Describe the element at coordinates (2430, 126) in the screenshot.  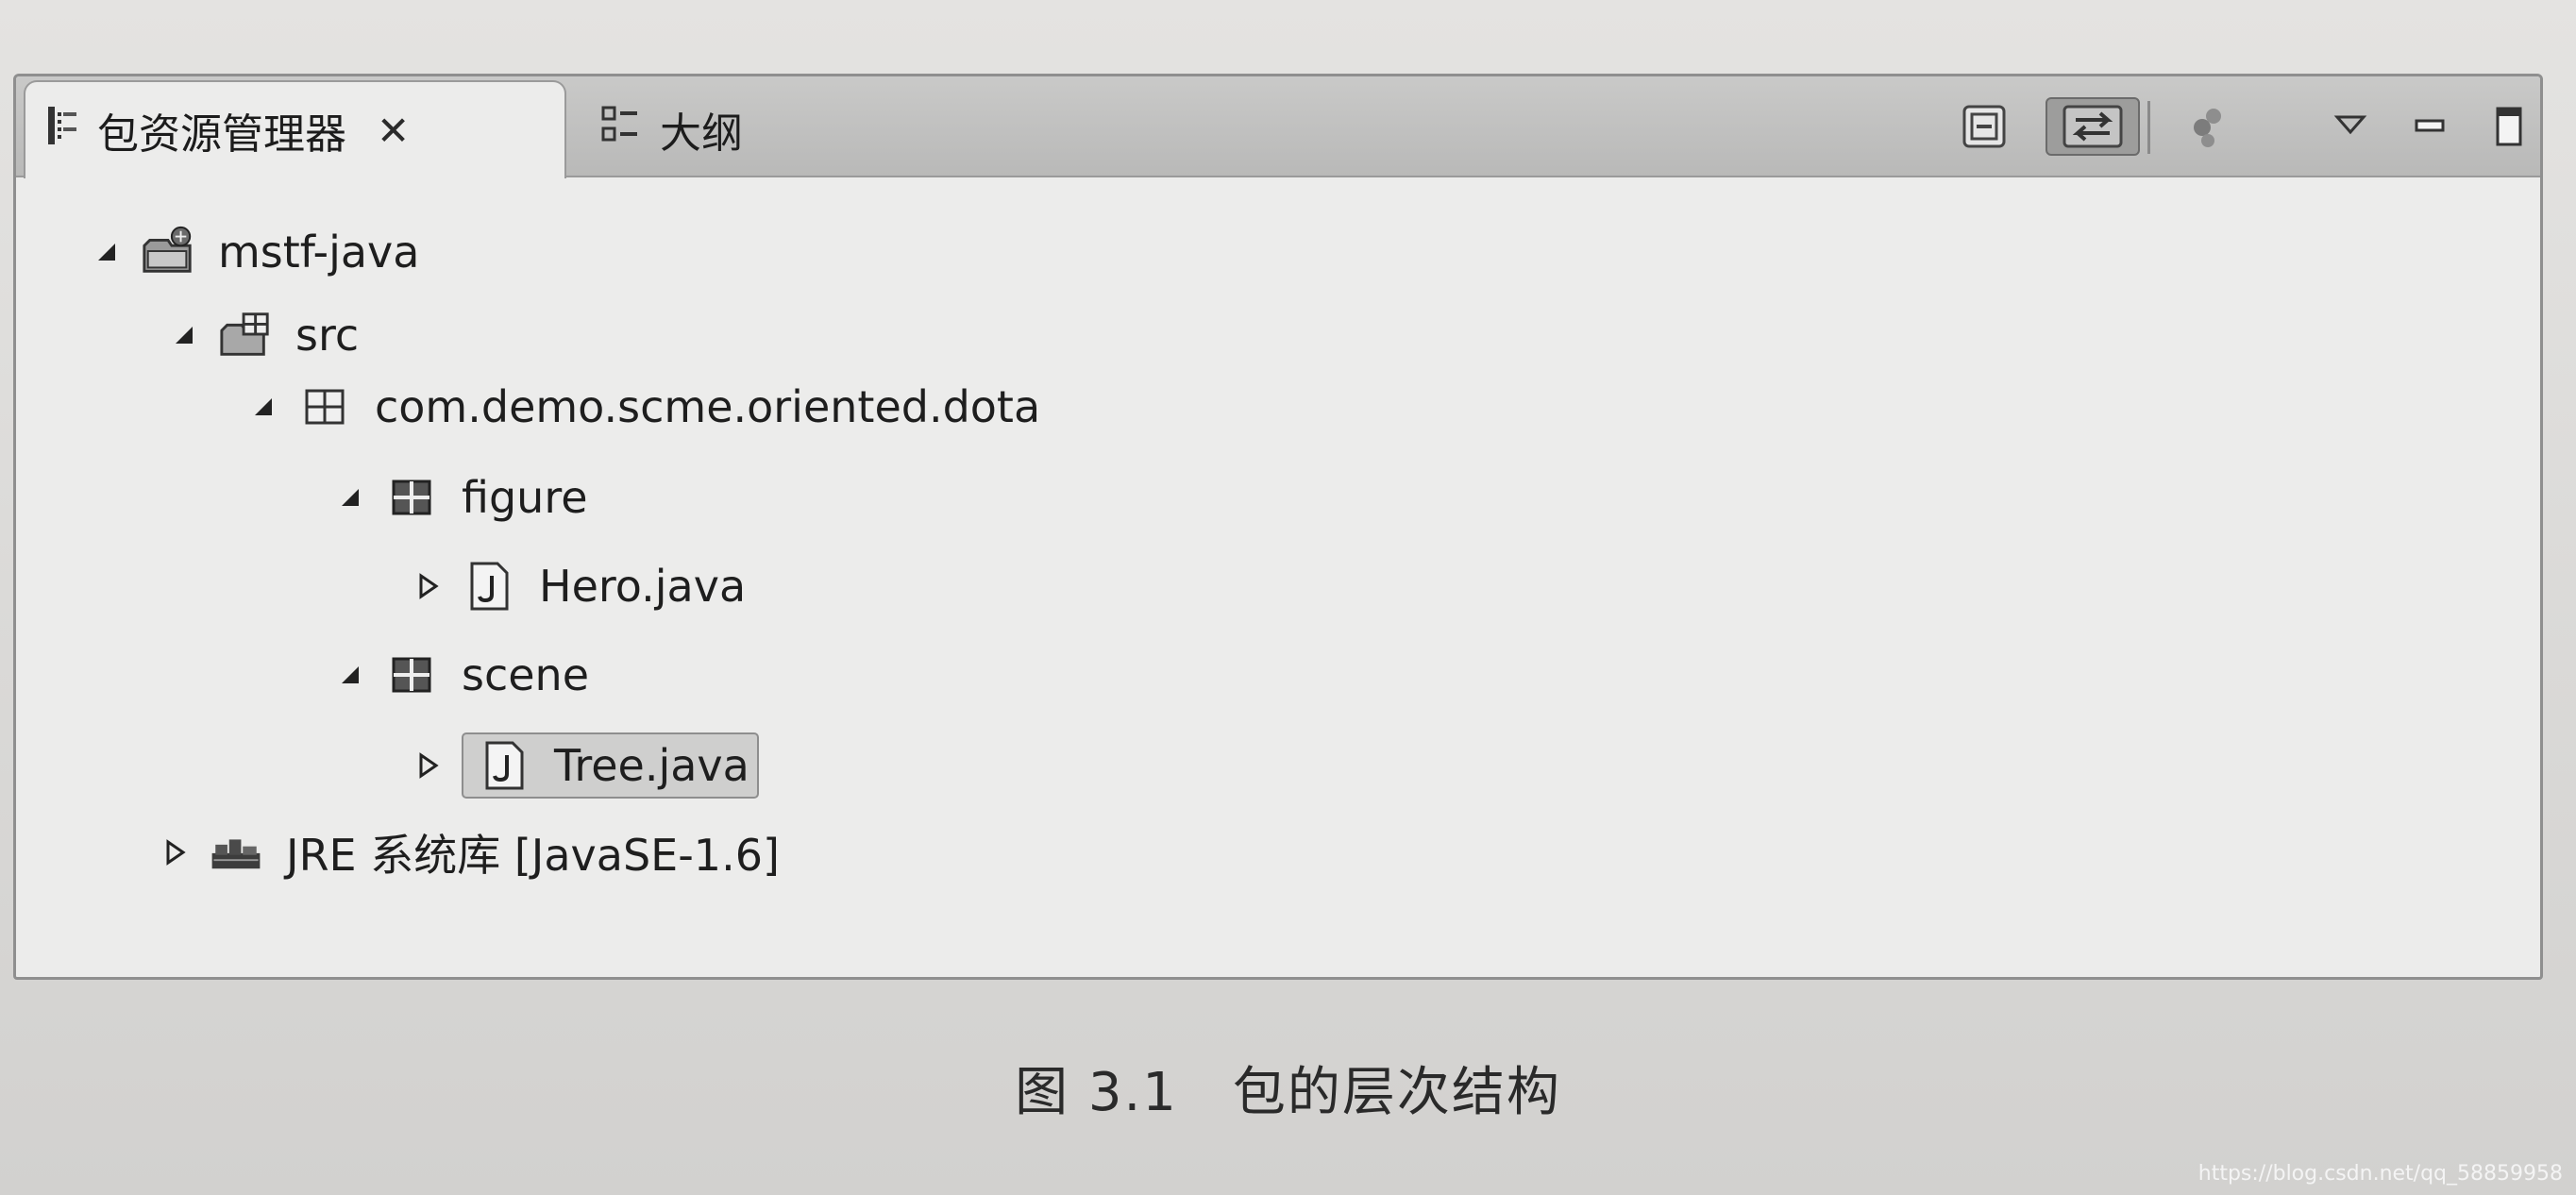
I see `minimize-icon` at that location.